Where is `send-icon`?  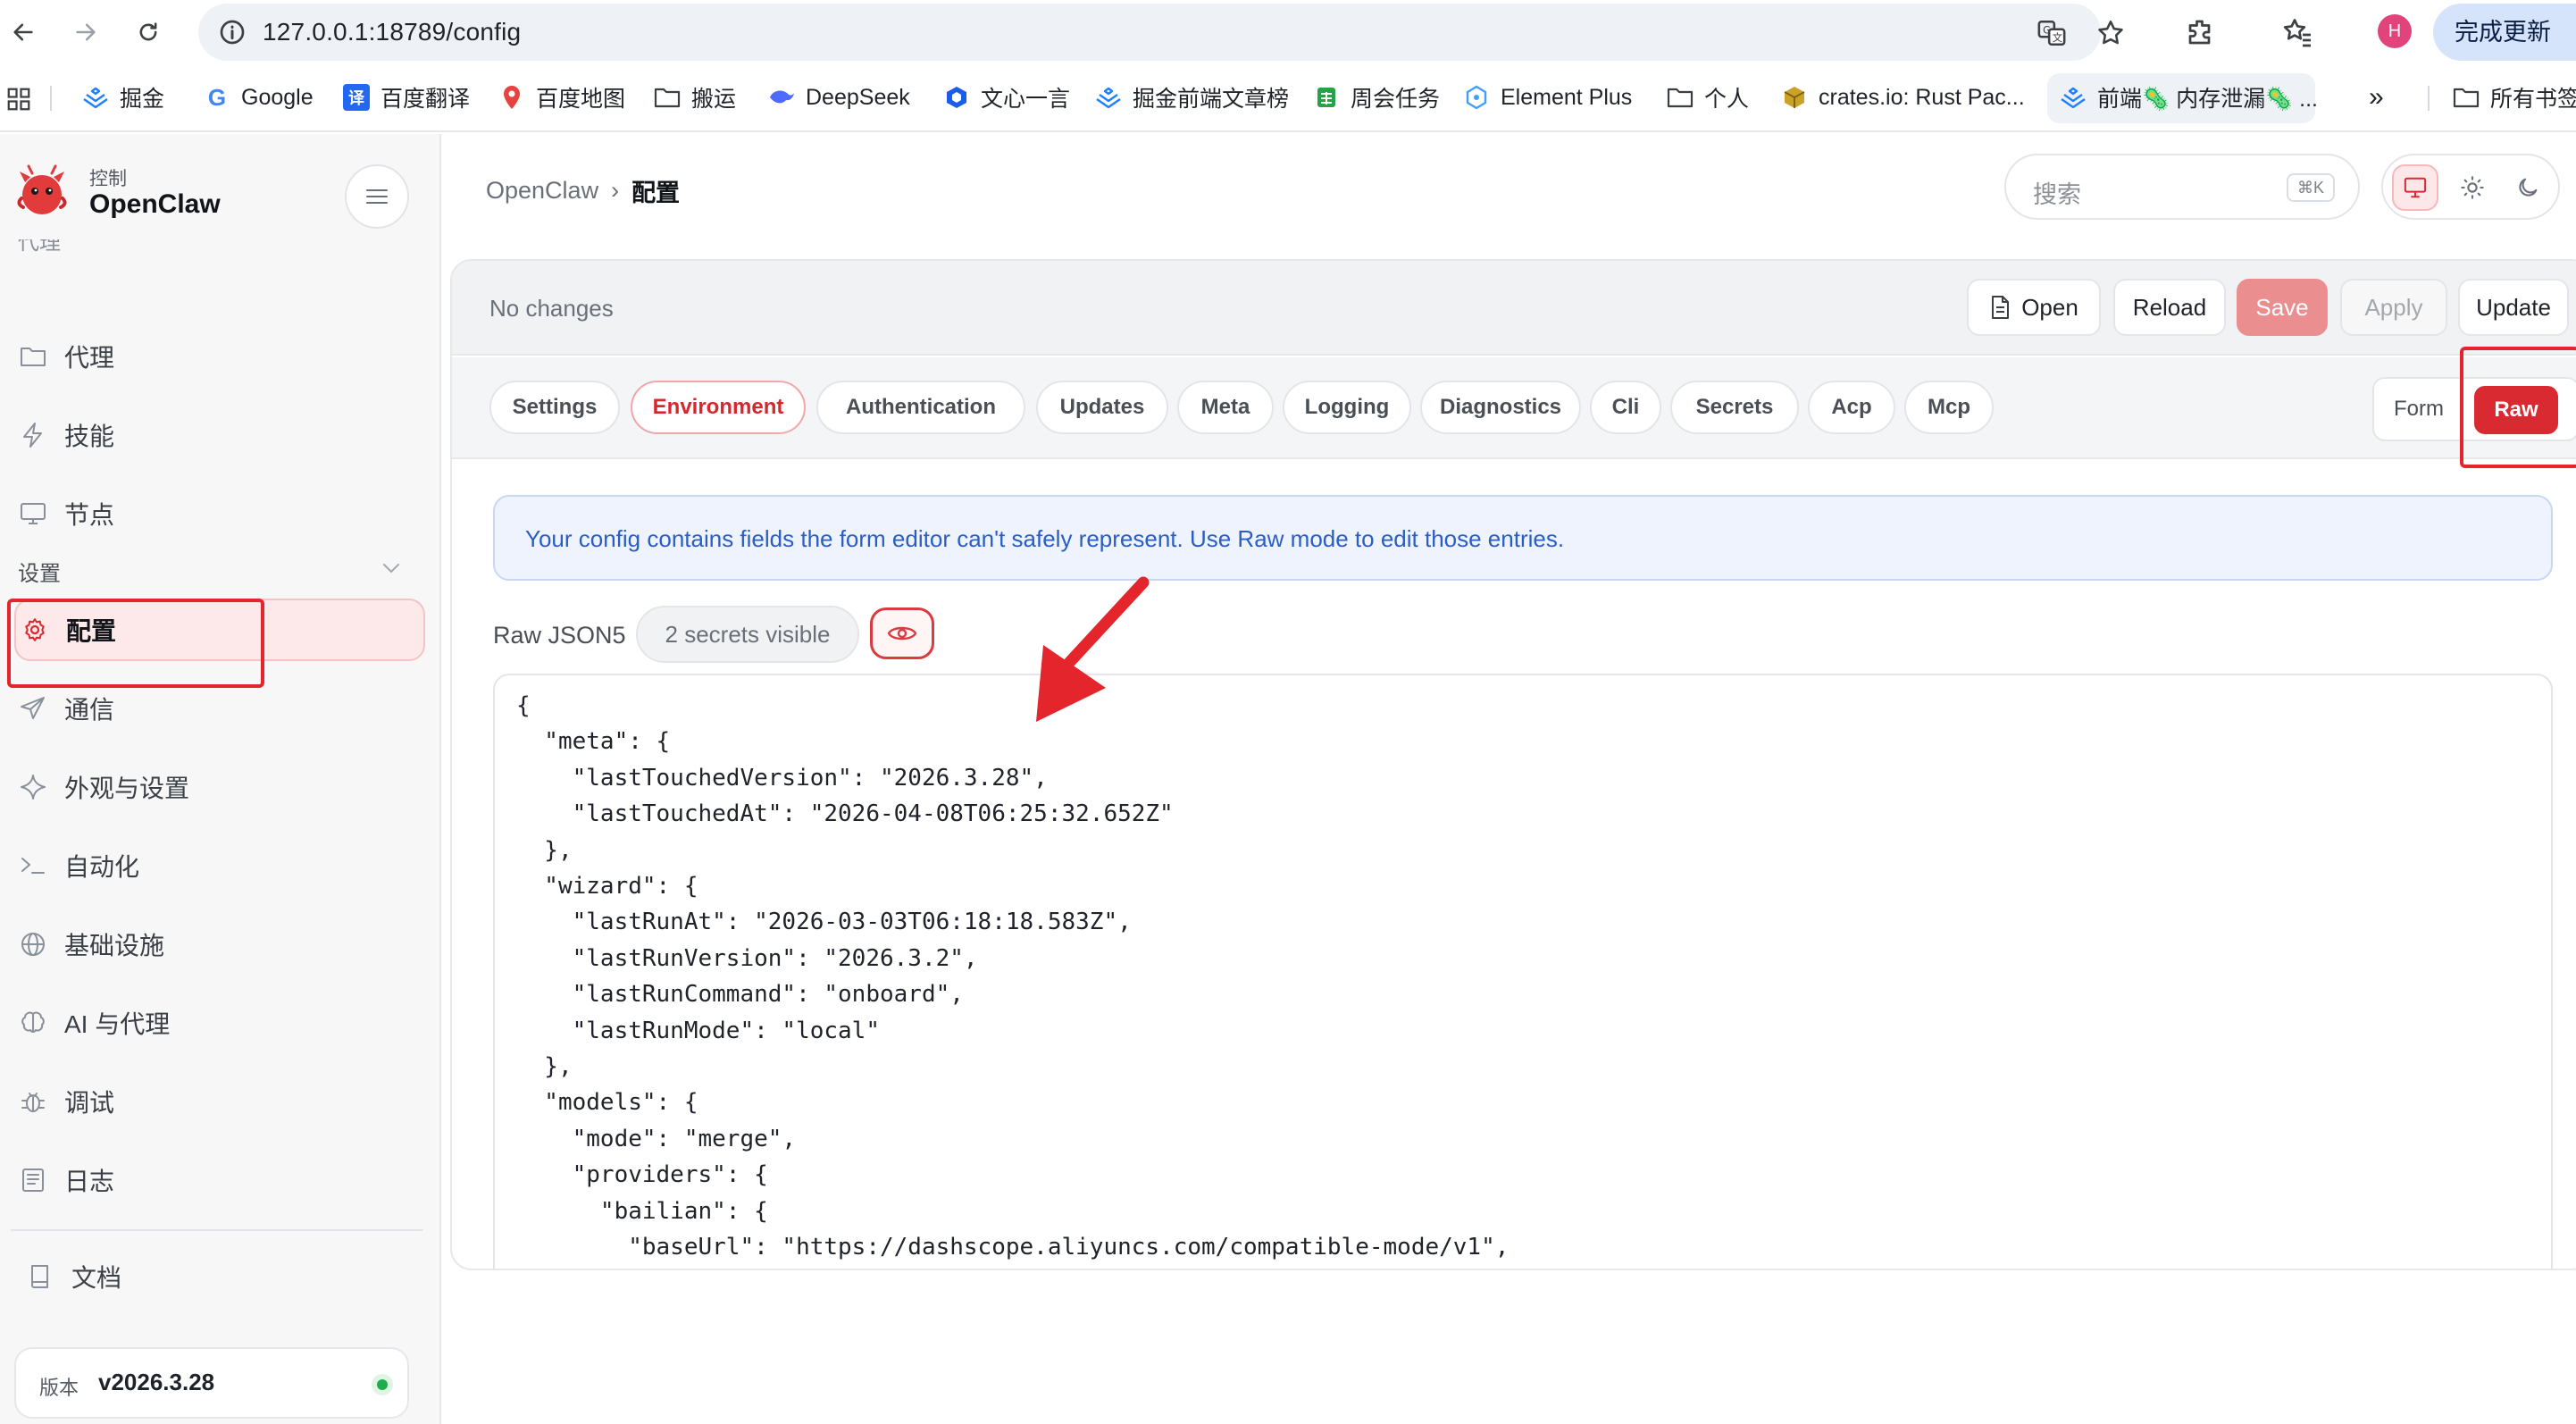
send-icon is located at coordinates (33, 709).